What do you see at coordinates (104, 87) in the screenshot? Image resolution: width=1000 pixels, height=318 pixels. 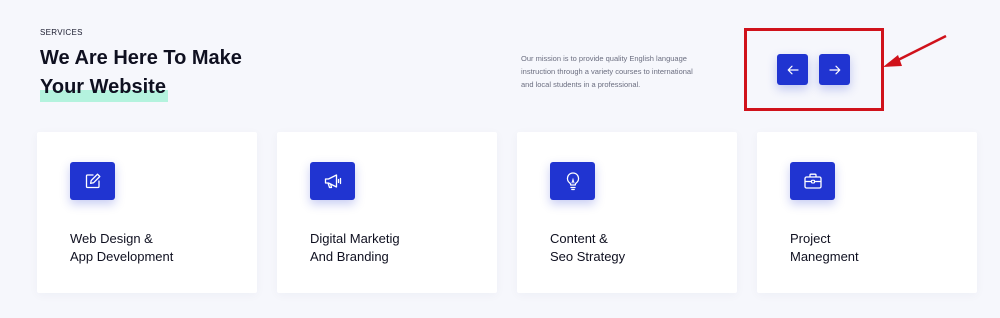 I see `section-title-line-2: Your Website` at bounding box center [104, 87].